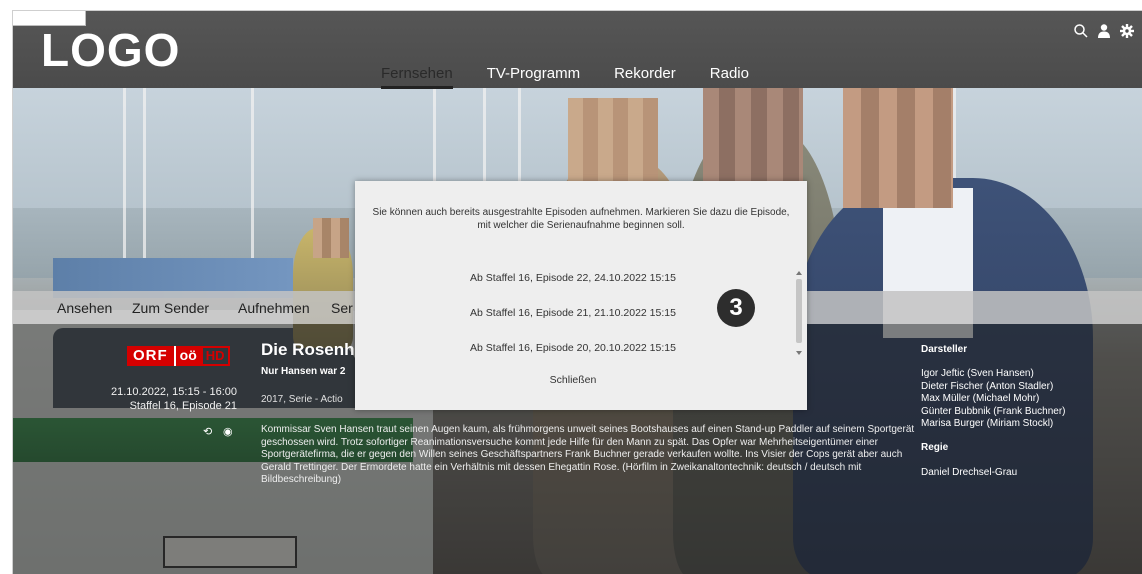  Describe the element at coordinates (969, 472) in the screenshot. I see `director-name: Daniel Drechsel-Grau` at that location.